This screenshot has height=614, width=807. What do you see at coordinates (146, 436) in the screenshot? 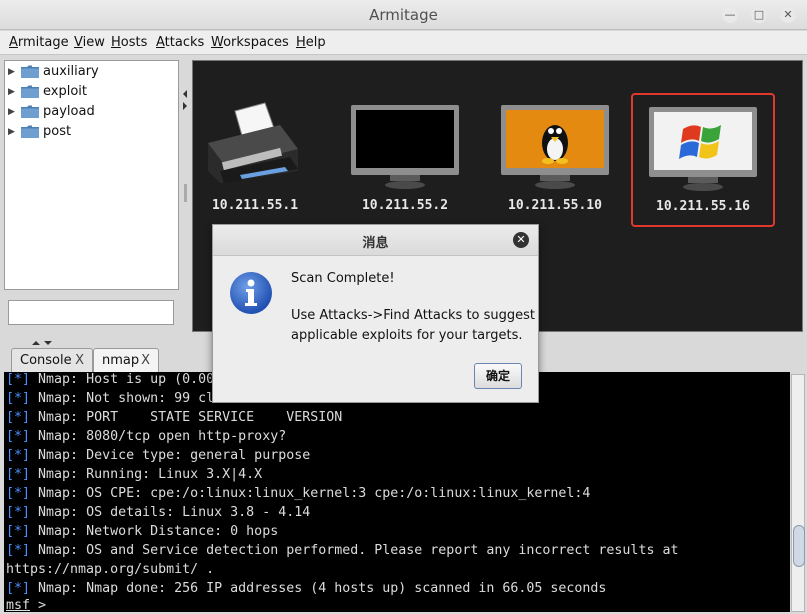
I see `console-line: [*] Nmap: 8080/tcp open http-proxy?` at bounding box center [146, 436].